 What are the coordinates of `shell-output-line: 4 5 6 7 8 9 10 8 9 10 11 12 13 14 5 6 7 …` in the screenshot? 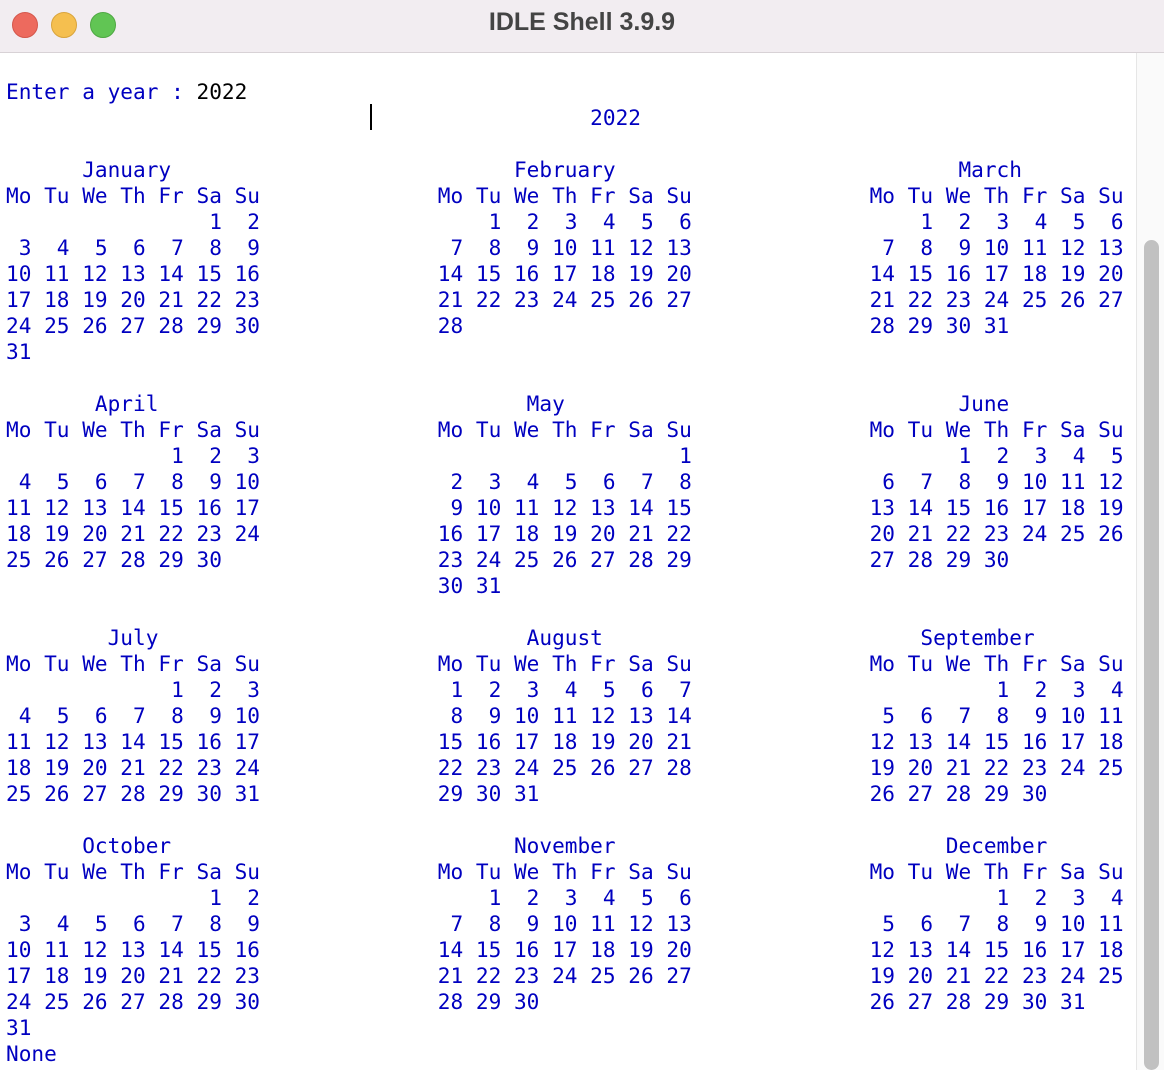 It's located at (565, 715).